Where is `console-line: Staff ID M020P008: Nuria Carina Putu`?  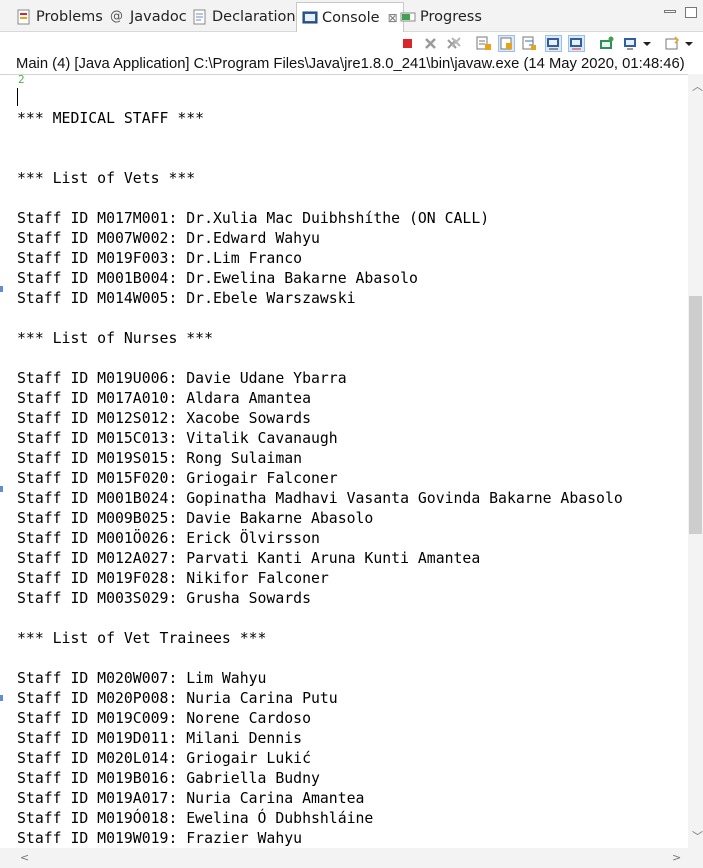 console-line: Staff ID M020P008: Nuria Carina Putu is located at coordinates (177, 698).